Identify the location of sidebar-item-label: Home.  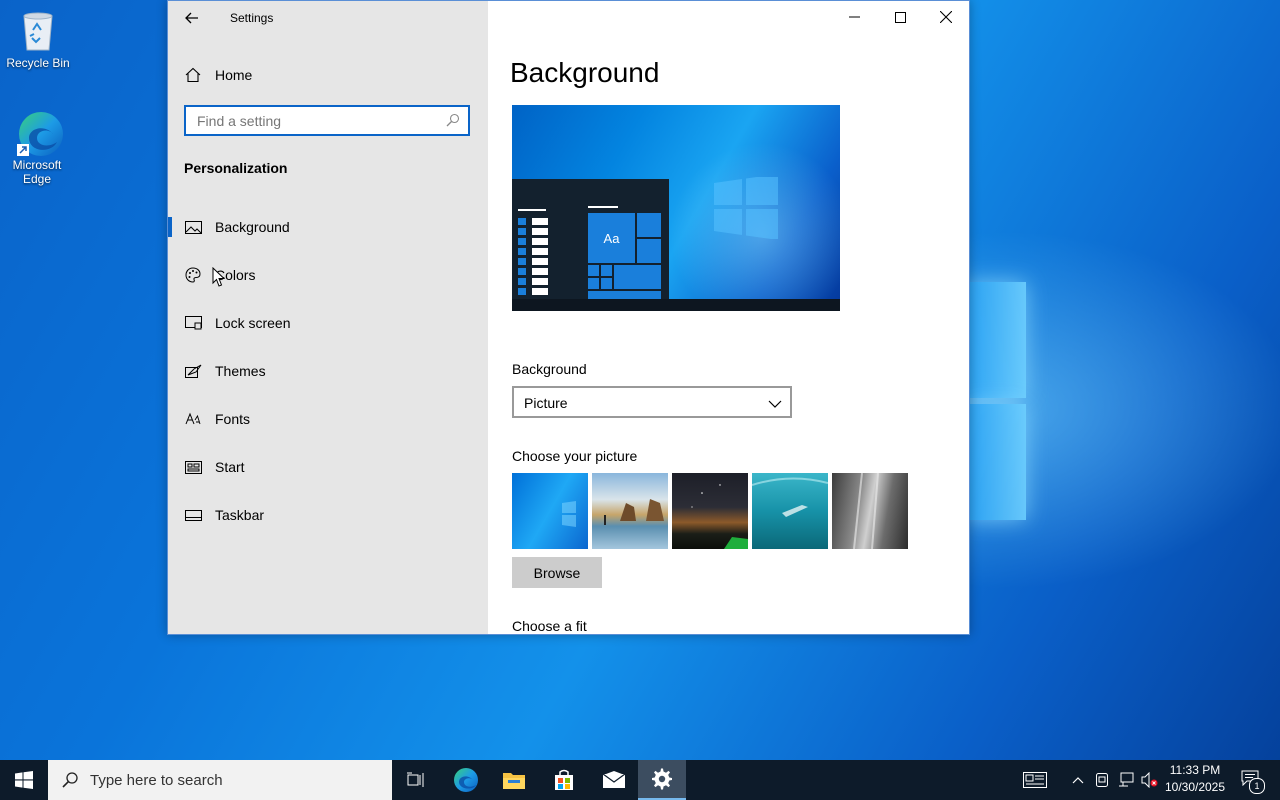
(234, 75).